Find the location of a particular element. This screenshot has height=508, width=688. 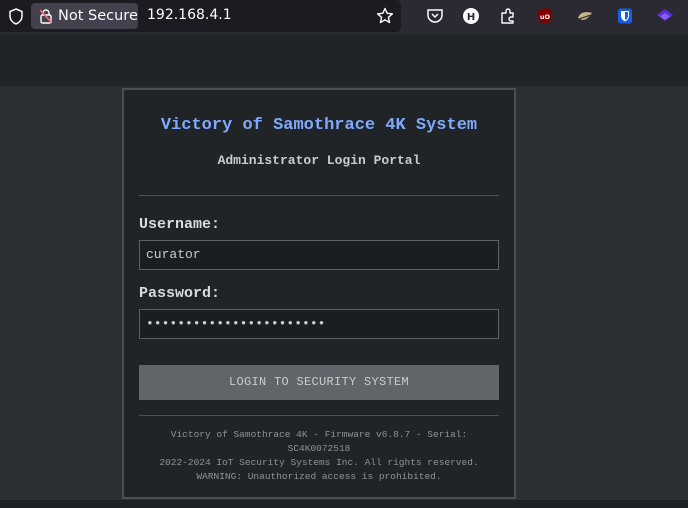

page-title: Victory of Samothrace 4K System is located at coordinates (319, 125).